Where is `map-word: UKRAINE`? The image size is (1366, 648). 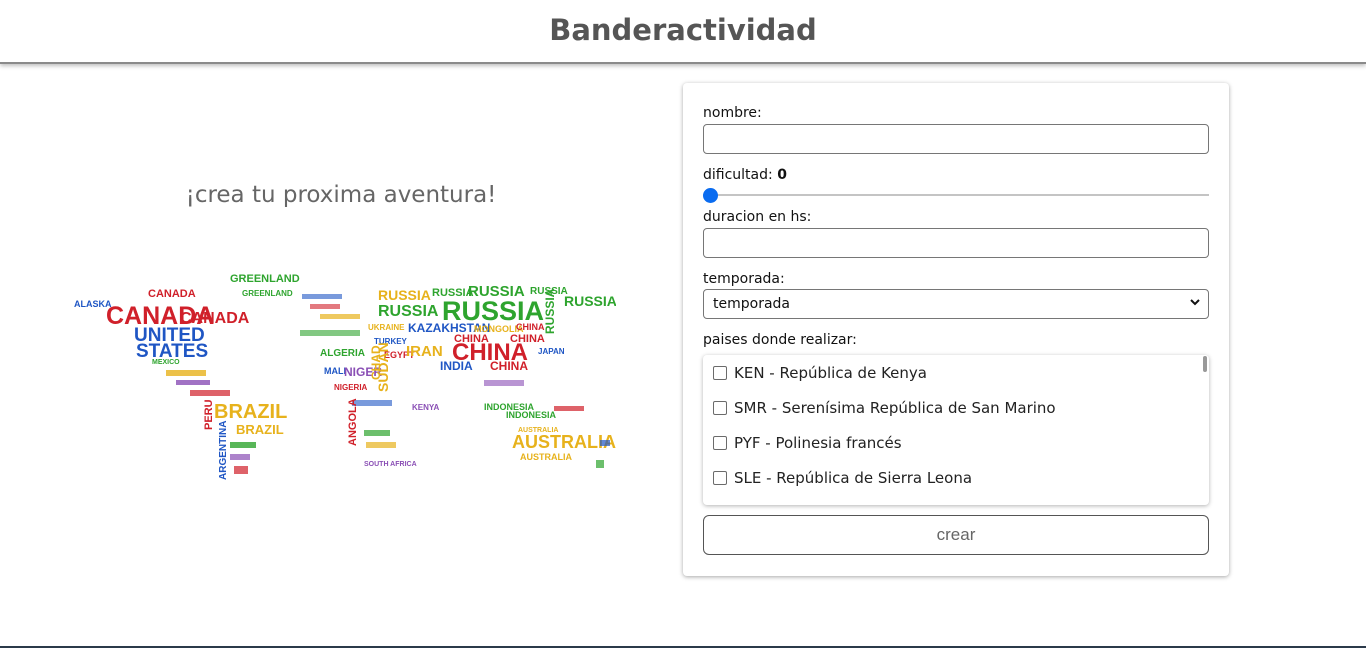 map-word: UKRAINE is located at coordinates (386, 327).